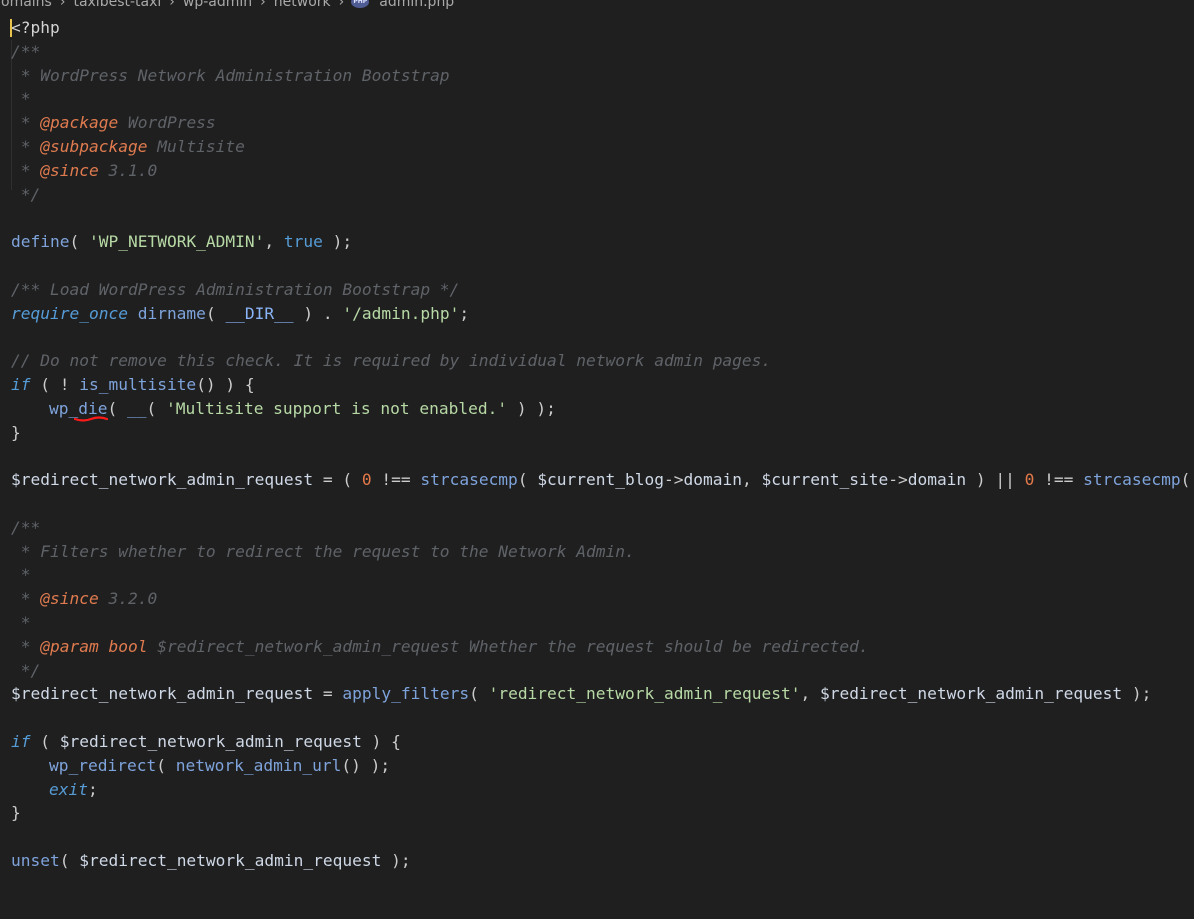 Image resolution: width=1194 pixels, height=919 pixels. Describe the element at coordinates (217, 5) in the screenshot. I see `breadcrumb-item-wp-admin: wp-admin` at that location.